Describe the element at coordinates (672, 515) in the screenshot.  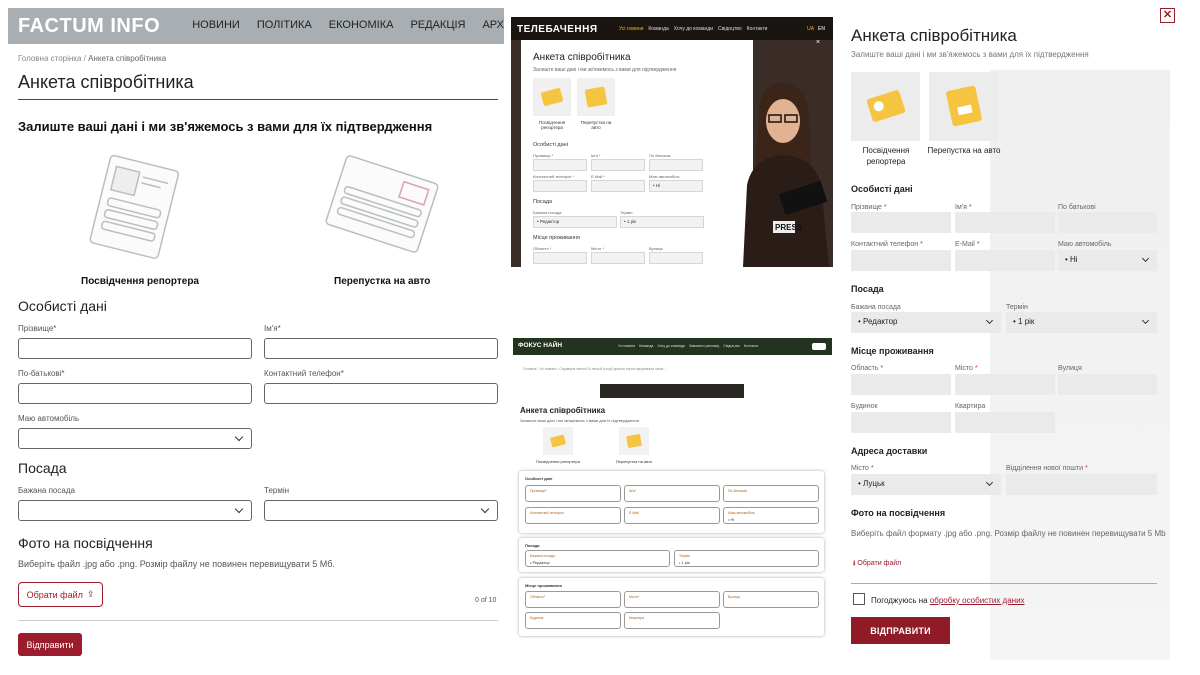
I see `email-input: E-Mail` at that location.